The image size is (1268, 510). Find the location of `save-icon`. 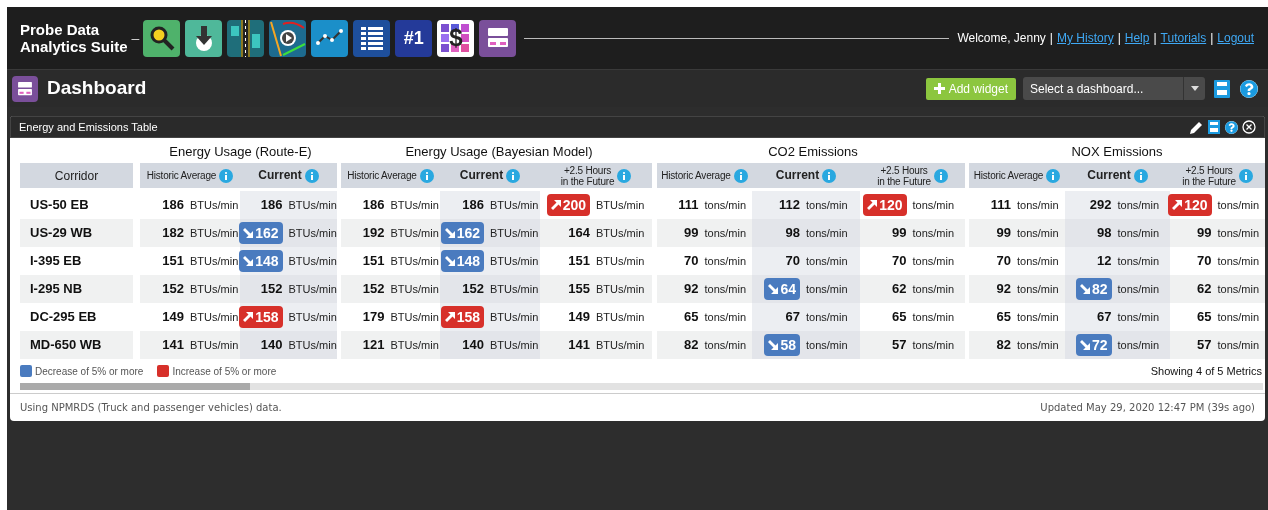

save-icon is located at coordinates (1222, 88).